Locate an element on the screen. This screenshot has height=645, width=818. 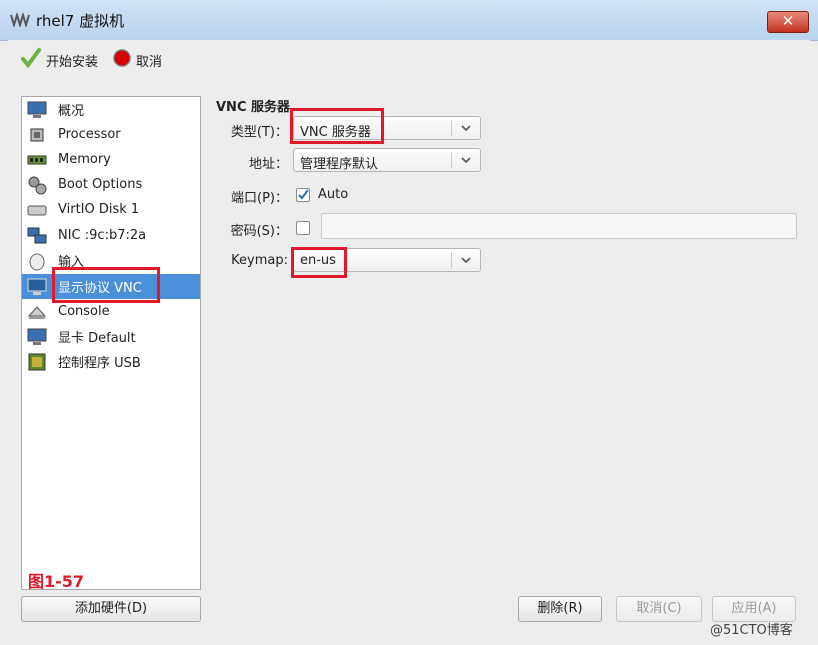
close-button: ✕ is located at coordinates (788, 22).